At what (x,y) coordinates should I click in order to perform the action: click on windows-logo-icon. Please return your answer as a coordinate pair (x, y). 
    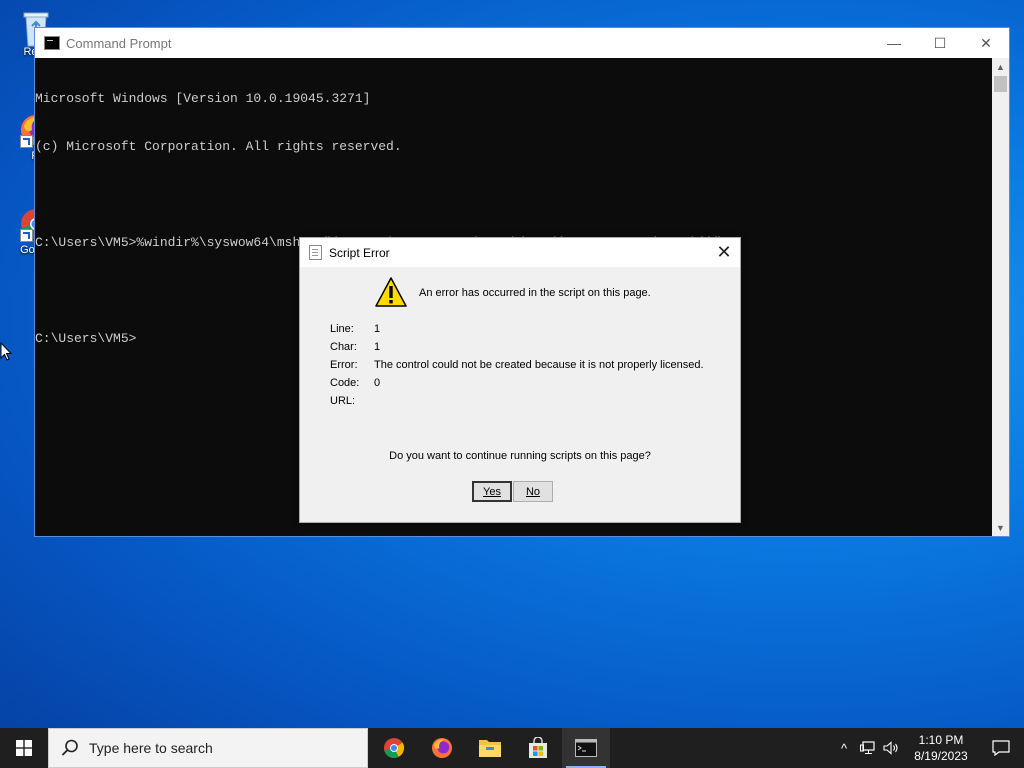
    Looking at the image, I should click on (24, 748).